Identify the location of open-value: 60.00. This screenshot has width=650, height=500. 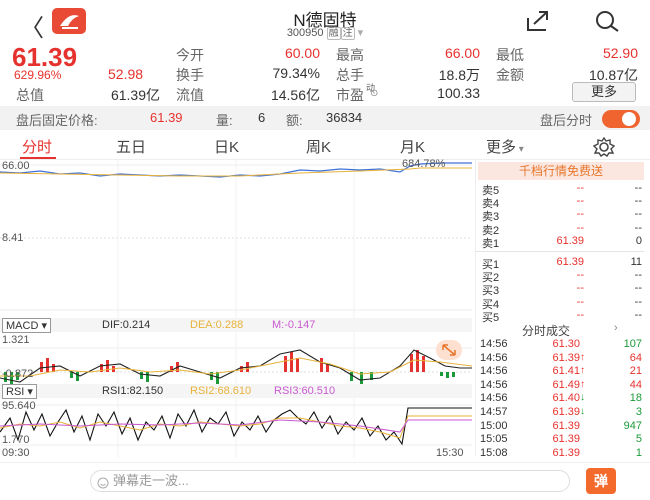
(302, 53).